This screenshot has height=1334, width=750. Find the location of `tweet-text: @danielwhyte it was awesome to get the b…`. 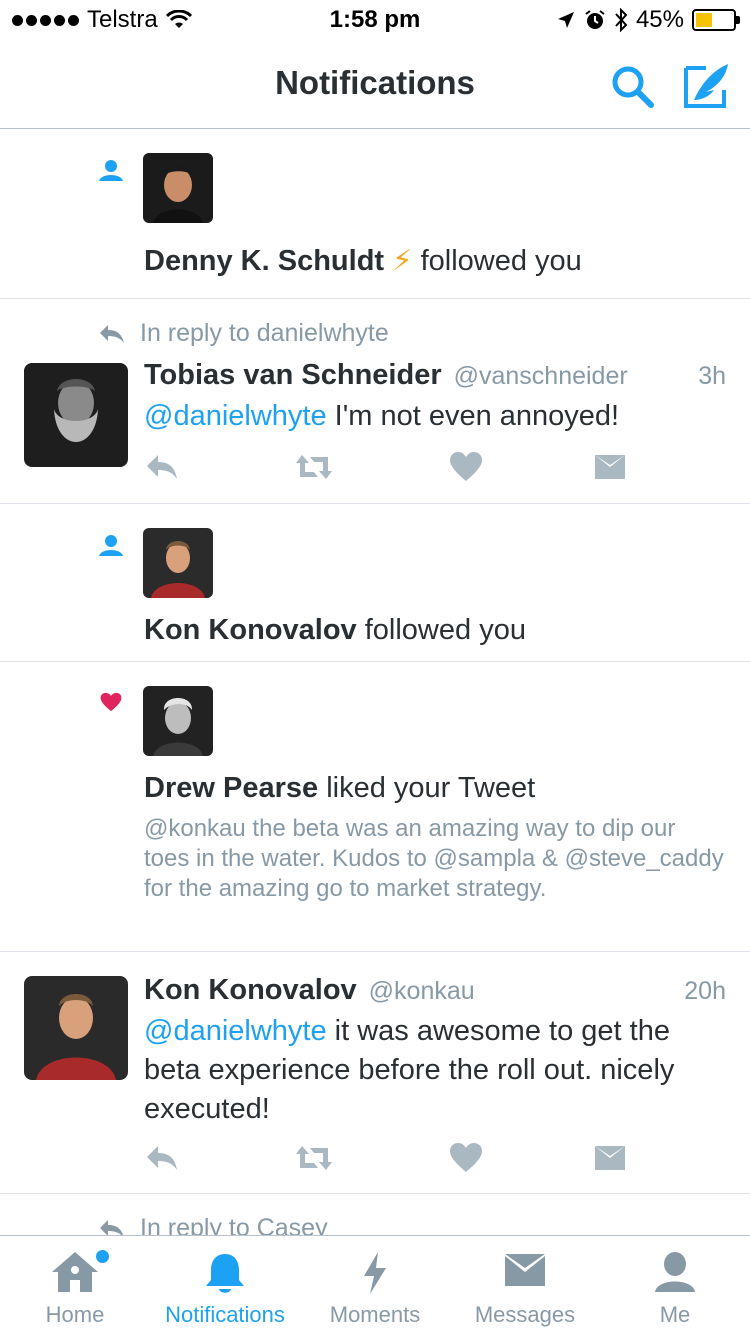

tweet-text: @danielwhyte it was awesome to get the b… is located at coordinates (439, 1070).